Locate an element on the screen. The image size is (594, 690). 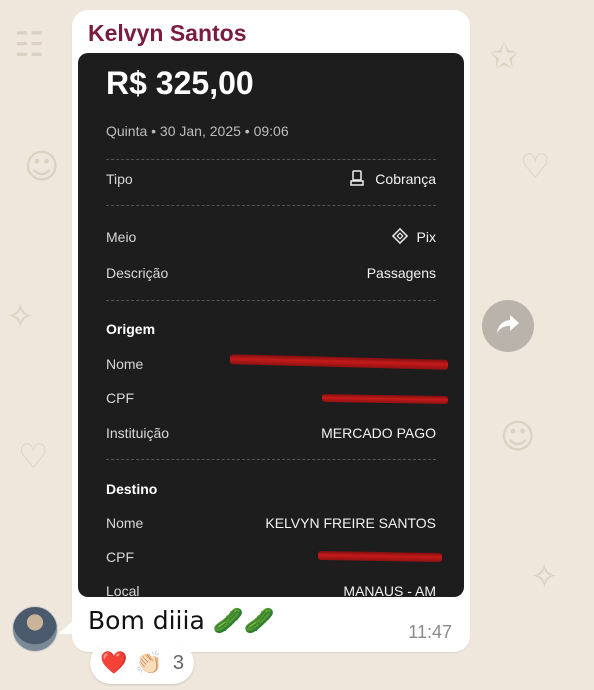
destino-local-value: MANAUS - AM is located at coordinates (389, 590).